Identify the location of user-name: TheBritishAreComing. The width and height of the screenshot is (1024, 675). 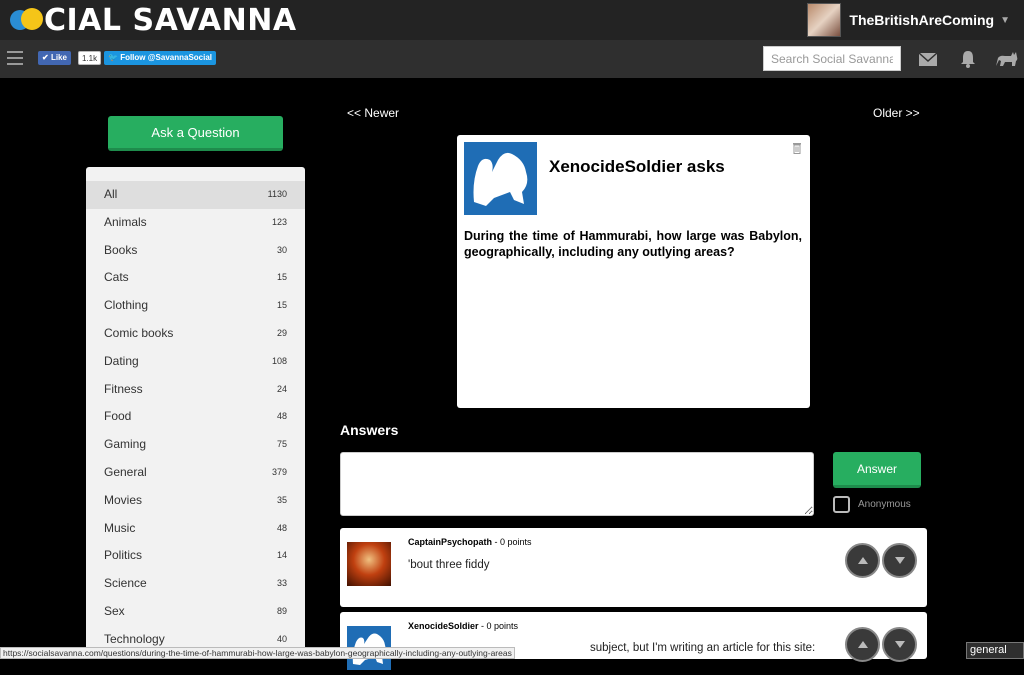
(921, 20).